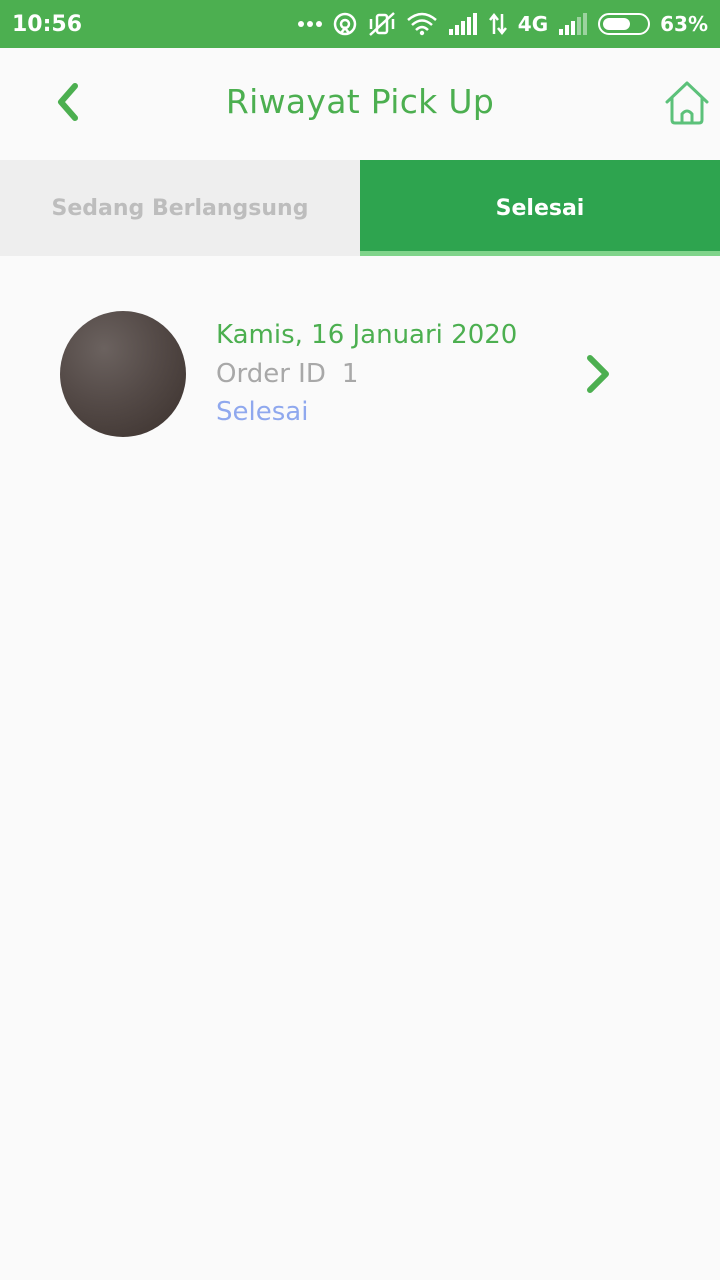 This screenshot has height=1280, width=720. Describe the element at coordinates (616, 24) in the screenshot. I see `battery-fill` at that location.